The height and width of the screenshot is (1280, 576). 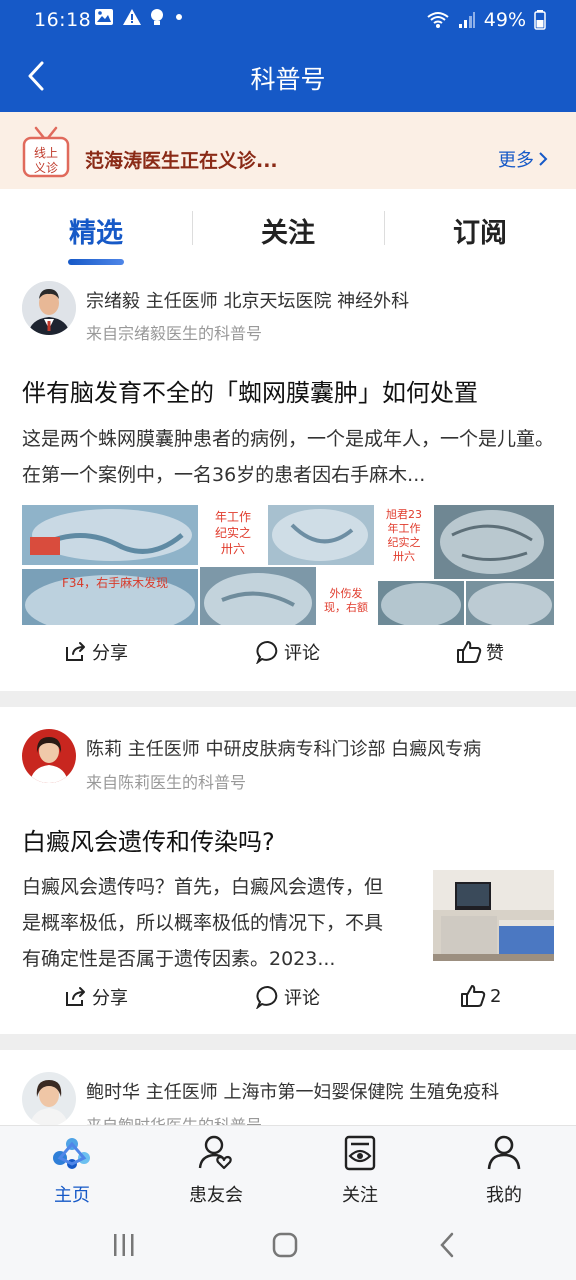 What do you see at coordinates (346, 607) in the screenshot?
I see `collage-caption: 现，右额` at bounding box center [346, 607].